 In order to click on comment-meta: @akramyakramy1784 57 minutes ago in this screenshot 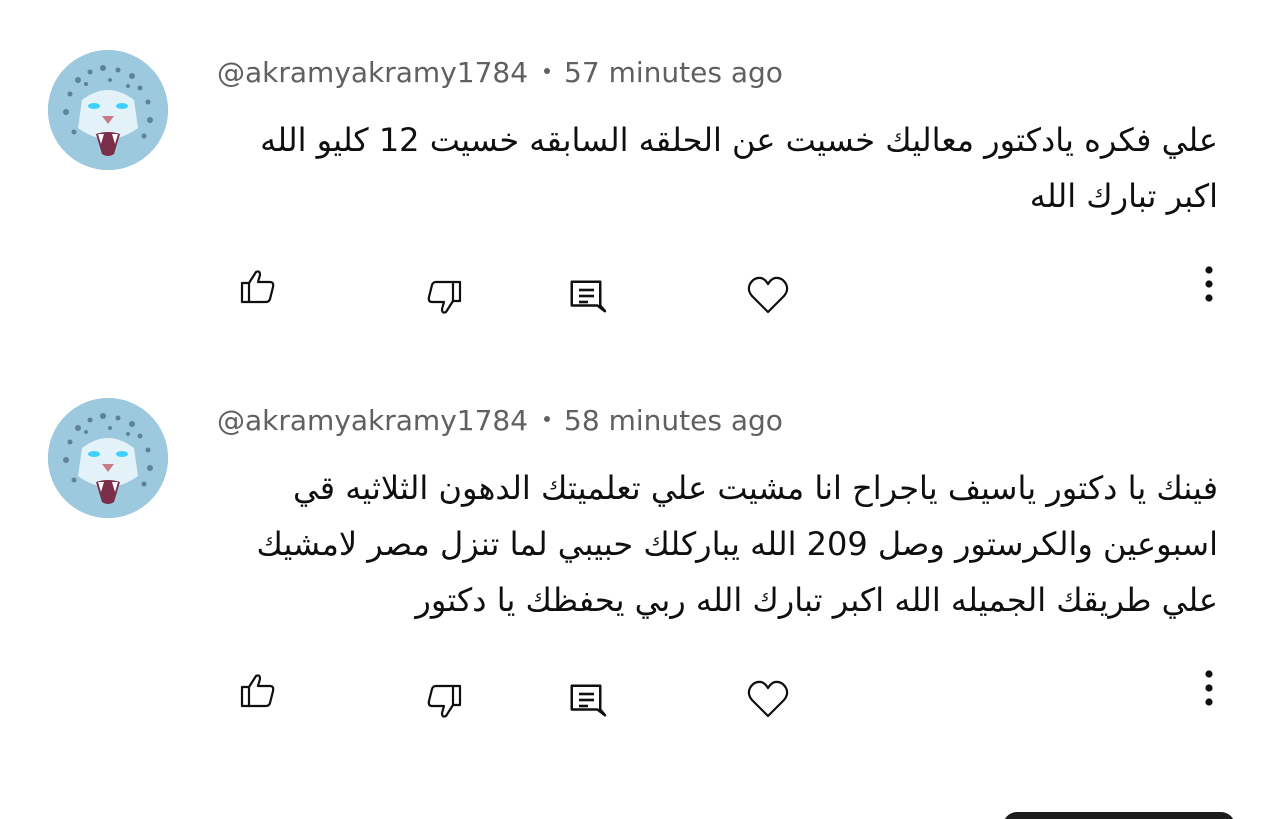, I will do `click(500, 73)`.